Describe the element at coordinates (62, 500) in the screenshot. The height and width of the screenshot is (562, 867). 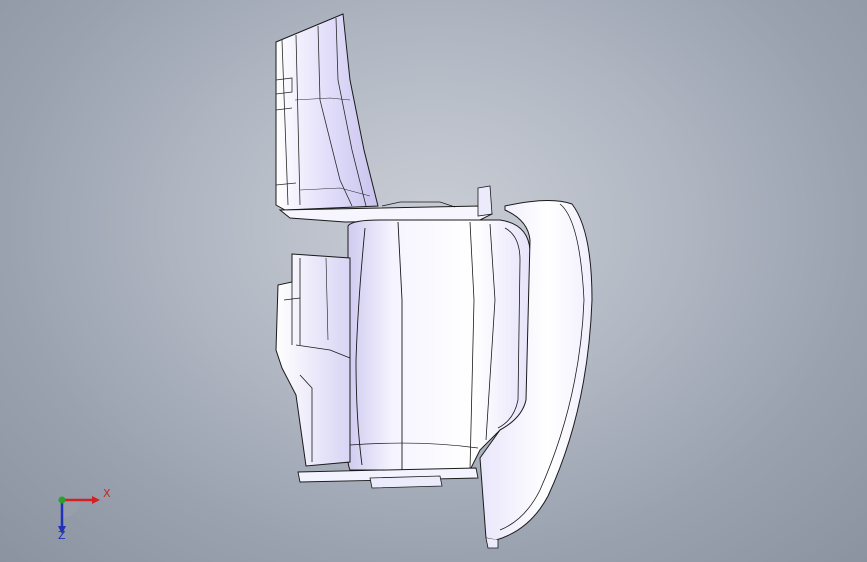
I see `y-axis-dot` at that location.